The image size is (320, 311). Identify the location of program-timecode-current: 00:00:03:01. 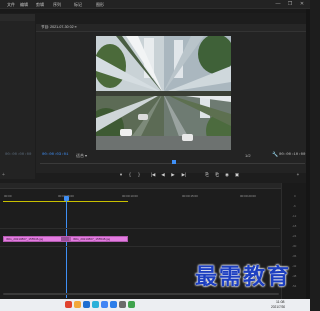
(55, 155).